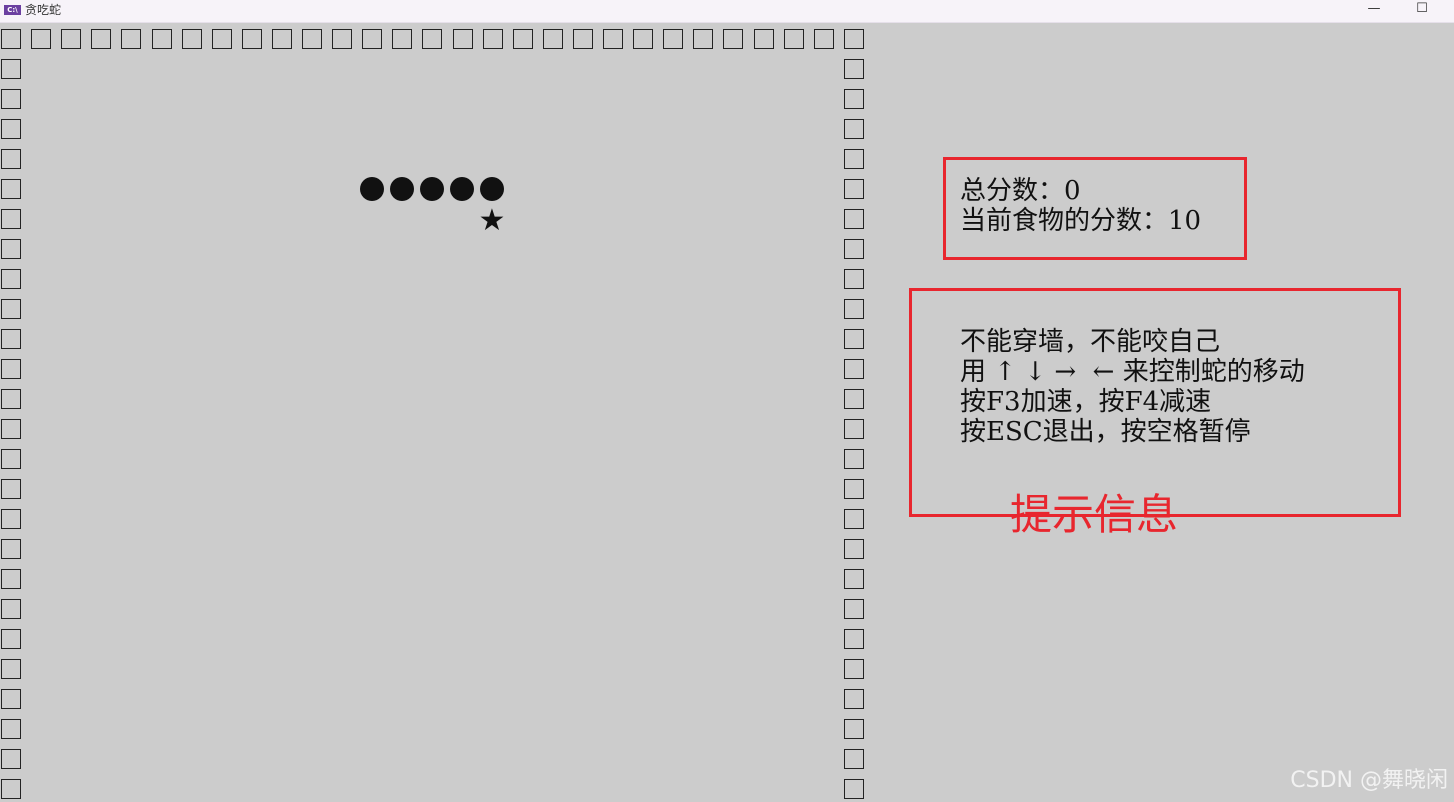 The width and height of the screenshot is (1454, 802). Describe the element at coordinates (1086, 402) in the screenshot. I see `help-line: 按F3加速，按F4减速` at that location.